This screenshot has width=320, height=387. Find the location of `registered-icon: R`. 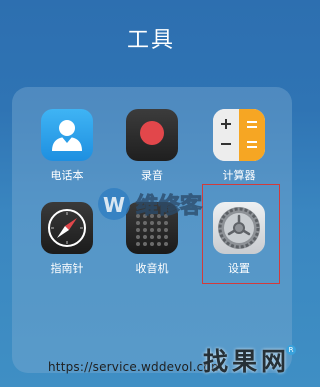

registered-icon: R is located at coordinates (291, 350).